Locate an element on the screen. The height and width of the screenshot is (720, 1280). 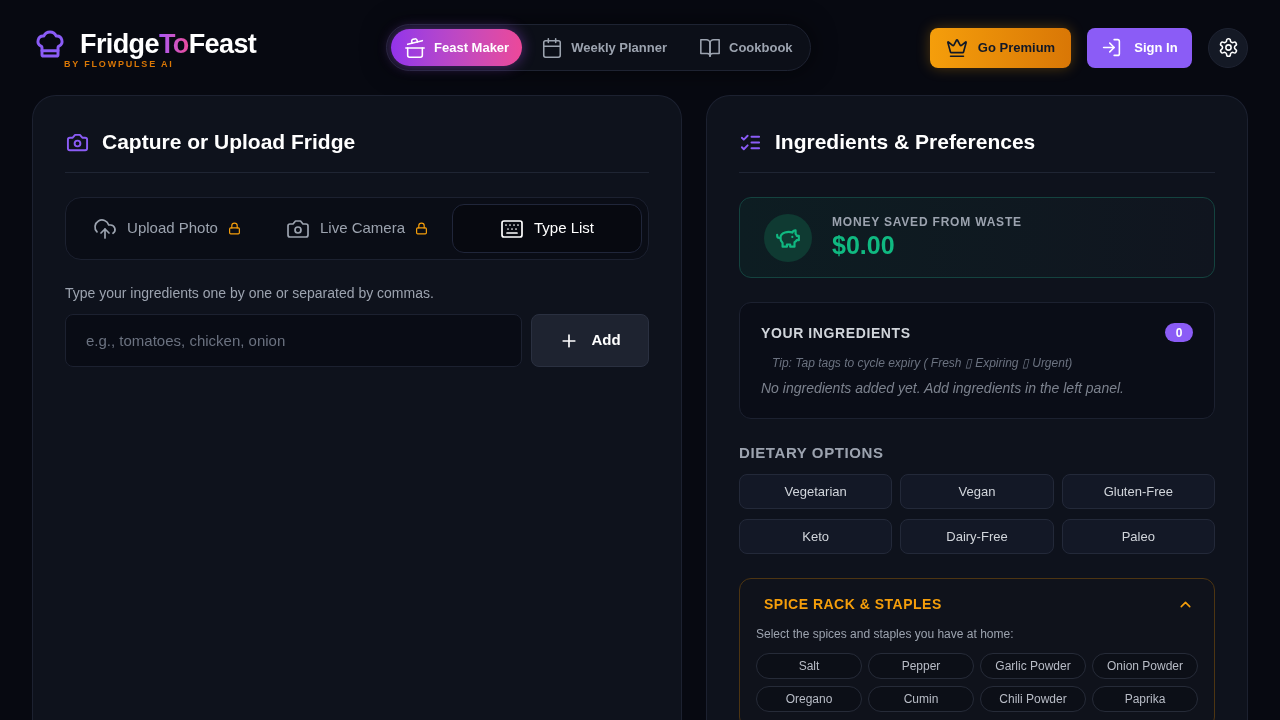
savings-amount: $0.00 is located at coordinates (864, 245).